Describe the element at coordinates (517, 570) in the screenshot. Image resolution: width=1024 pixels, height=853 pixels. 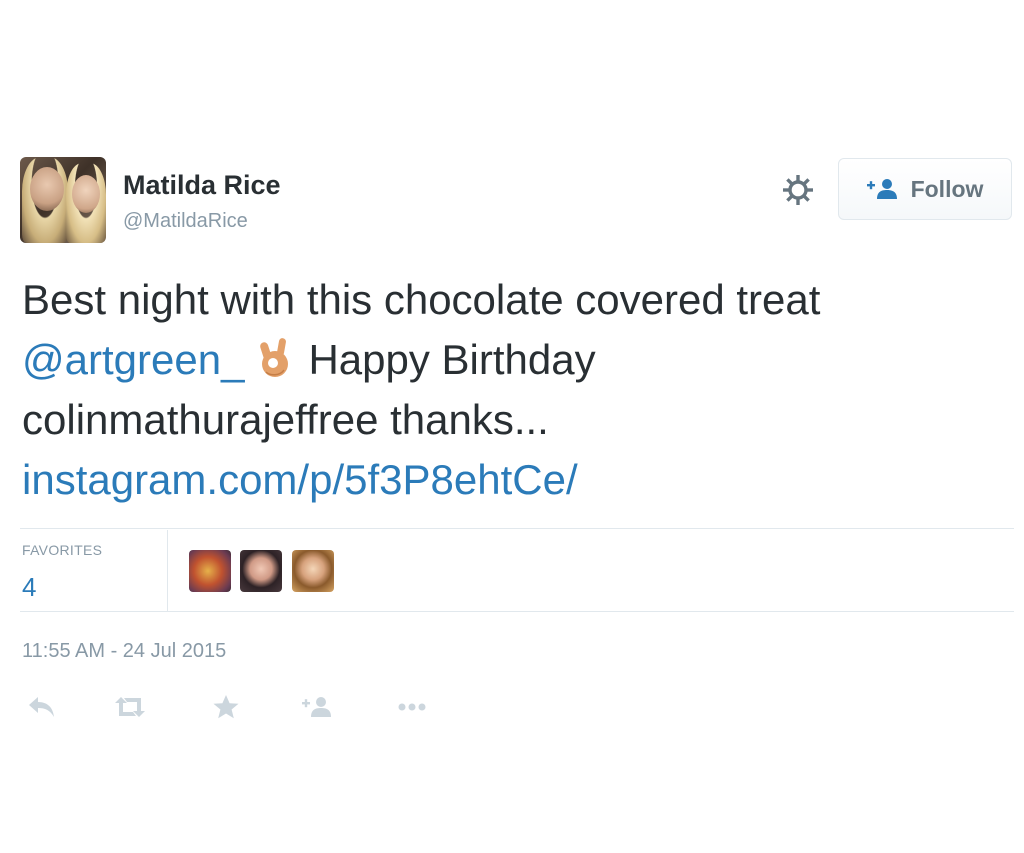
I see `tweet-stats: FAVORITES 4` at that location.